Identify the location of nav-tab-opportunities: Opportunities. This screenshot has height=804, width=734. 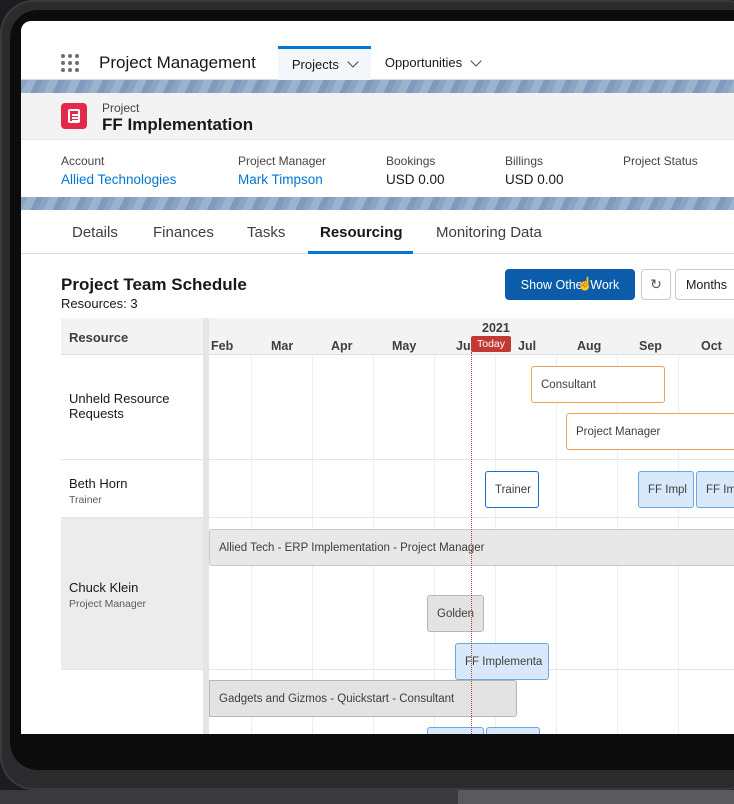
(432, 63).